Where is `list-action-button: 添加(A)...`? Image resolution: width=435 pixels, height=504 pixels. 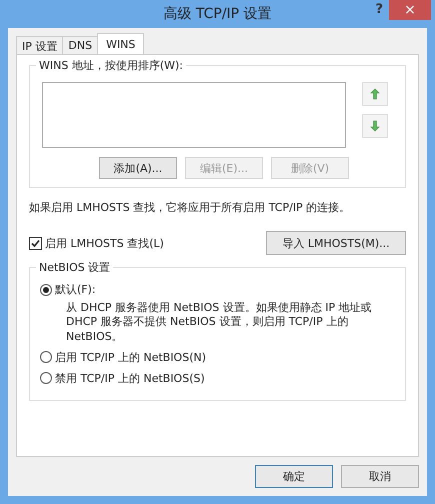 list-action-button: 添加(A)... is located at coordinates (138, 168).